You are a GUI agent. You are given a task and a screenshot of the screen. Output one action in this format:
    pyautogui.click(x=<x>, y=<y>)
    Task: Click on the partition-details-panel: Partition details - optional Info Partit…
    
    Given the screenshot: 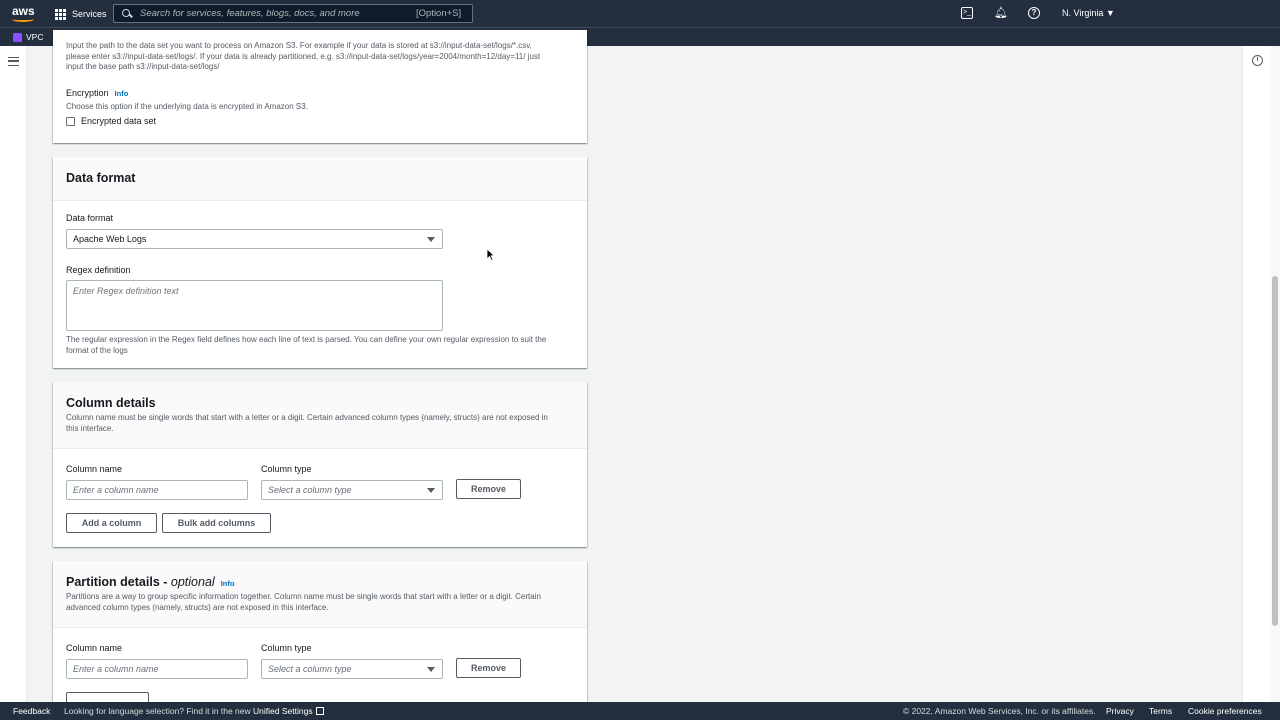 What is the action you would take?
    pyautogui.click(x=320, y=636)
    